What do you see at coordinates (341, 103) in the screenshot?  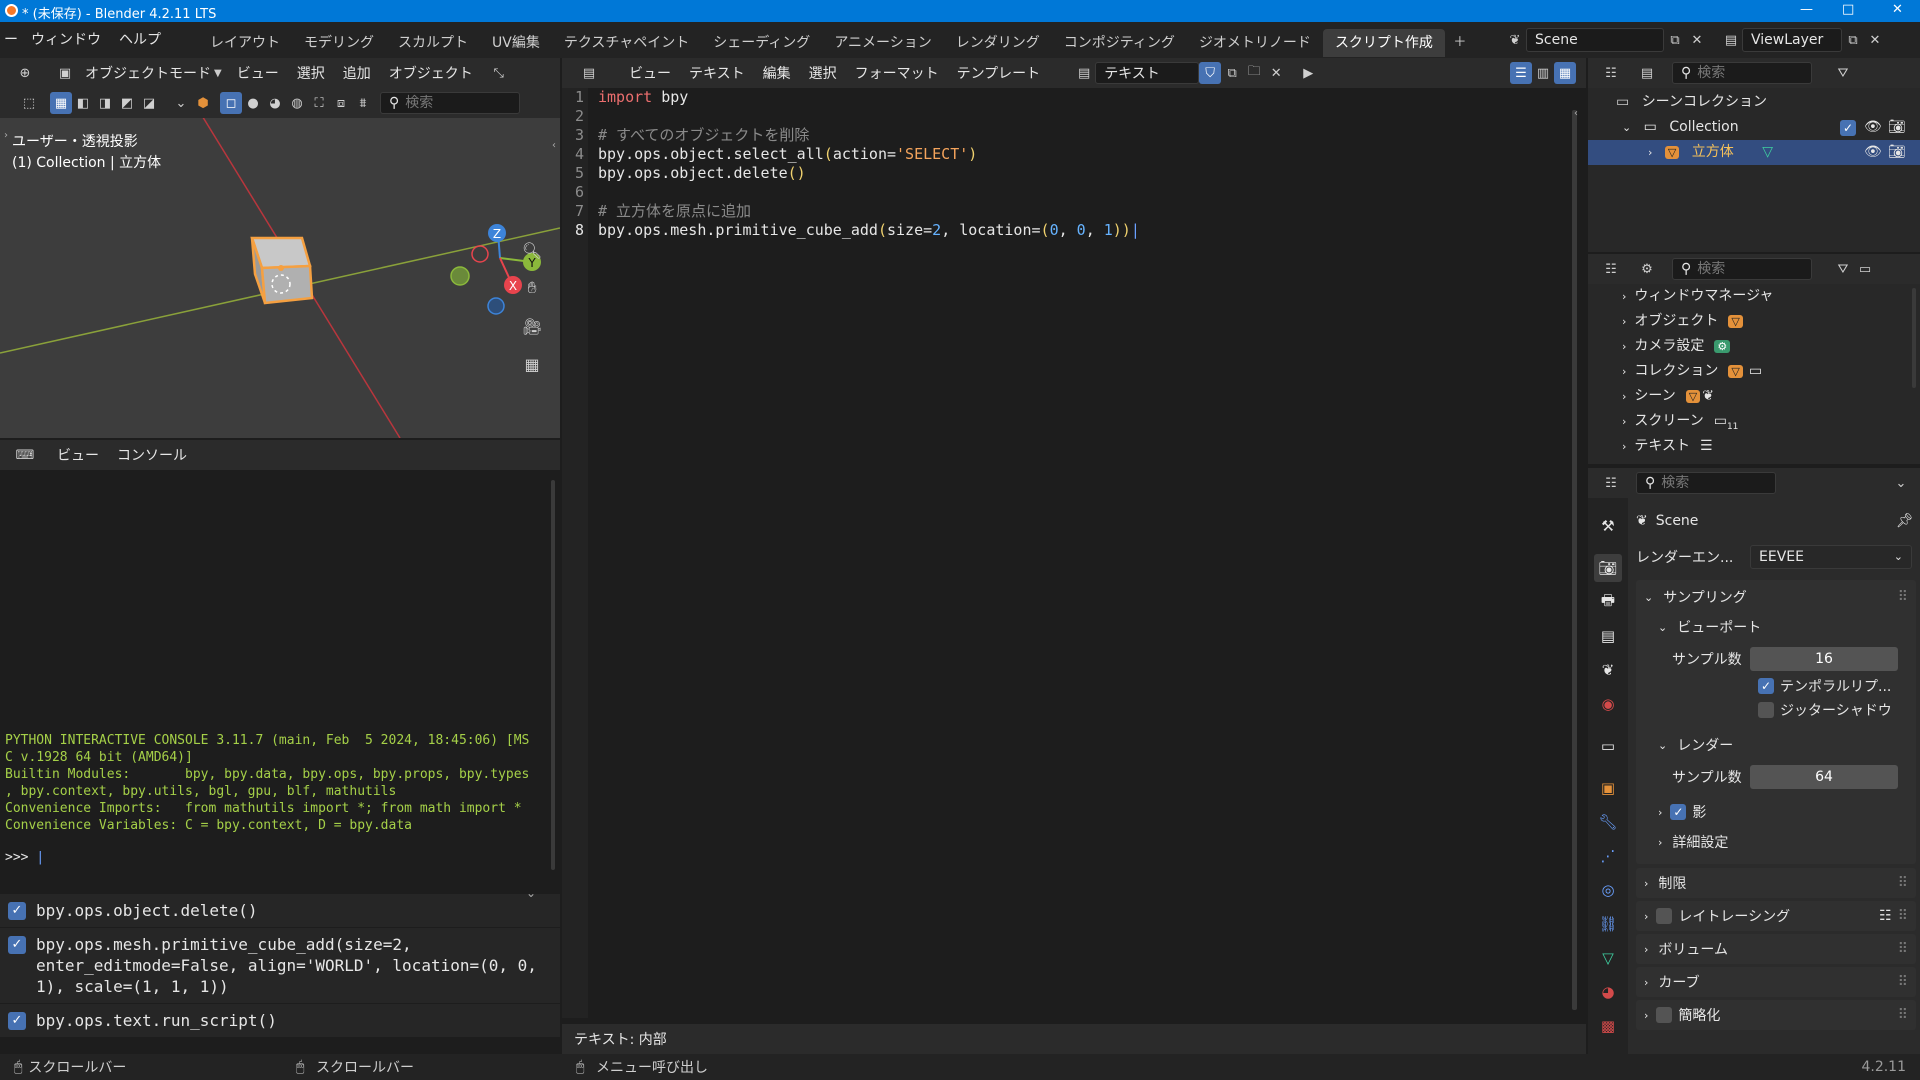 I see `overlay-toggle-icon: ⧈` at bounding box center [341, 103].